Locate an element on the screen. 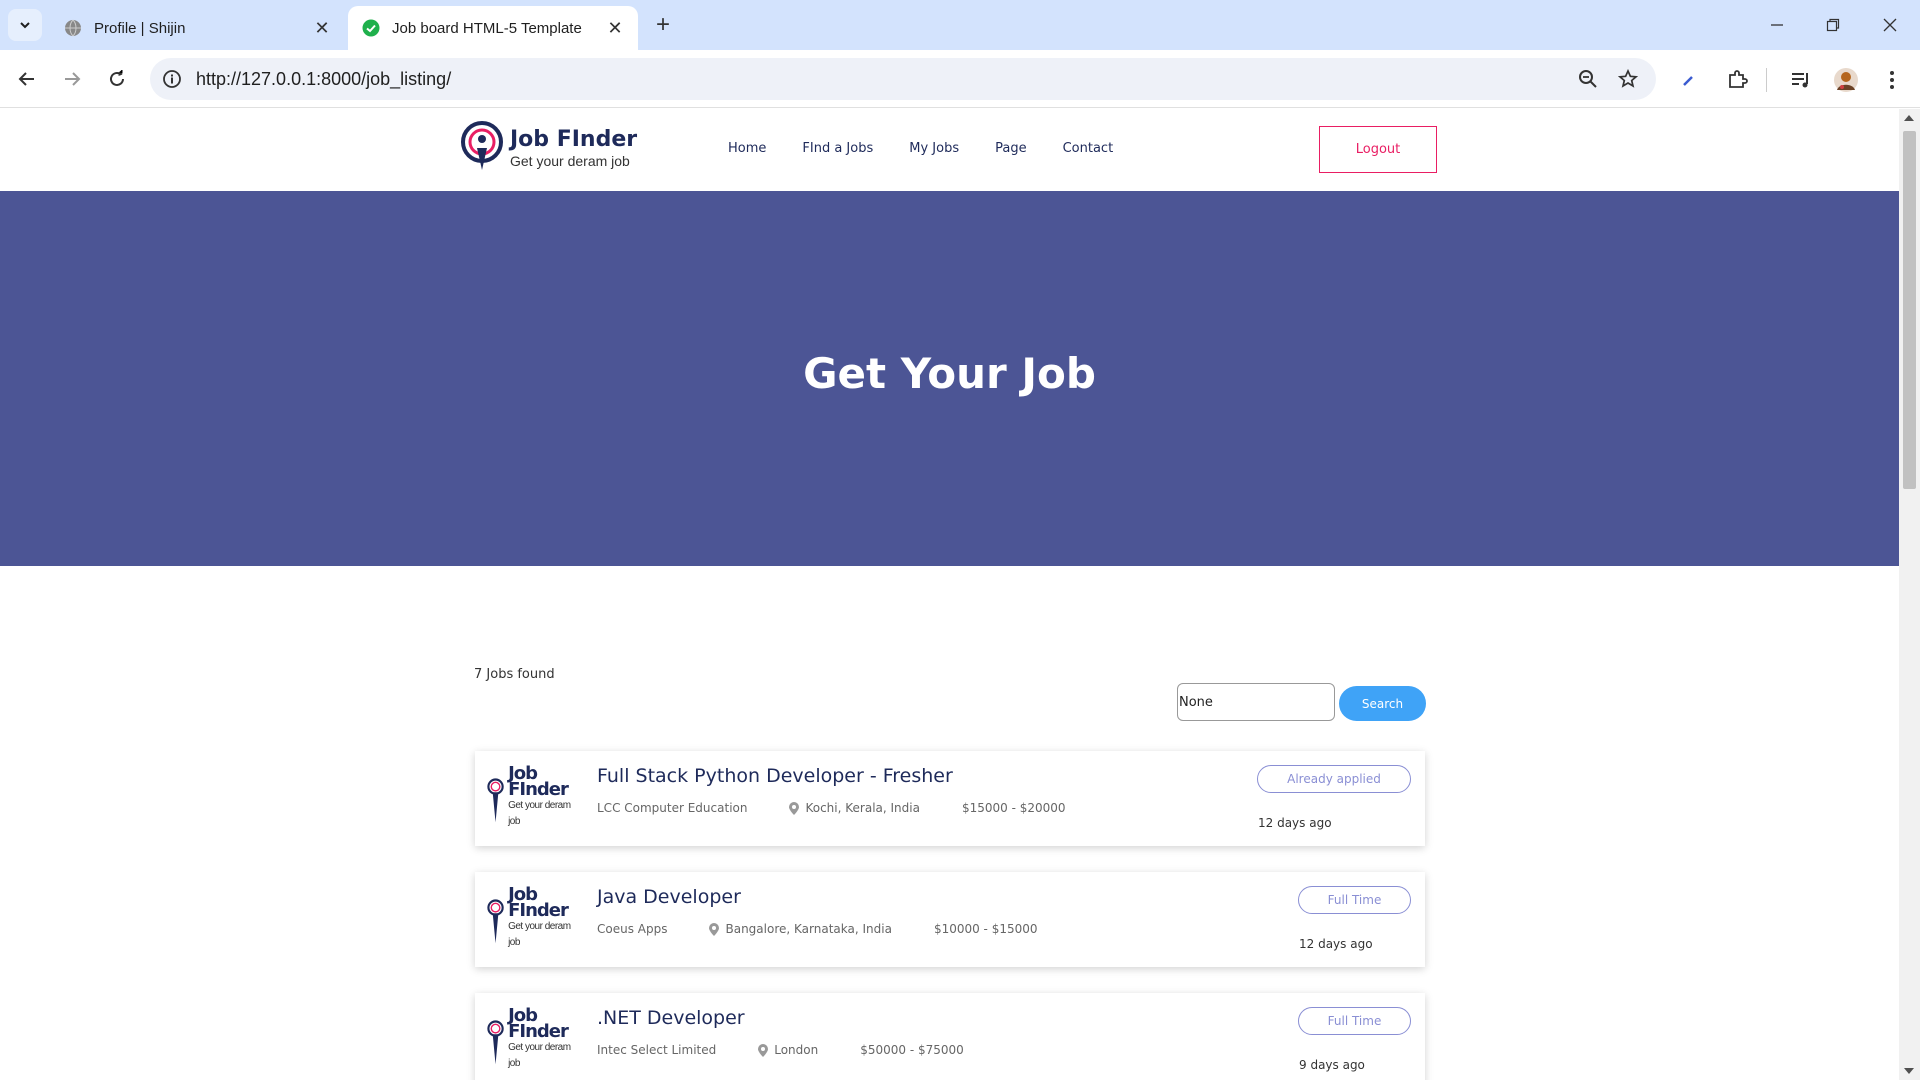 Image resolution: width=1920 pixels, height=1080 pixels. avatar-icon is located at coordinates (1846, 80).